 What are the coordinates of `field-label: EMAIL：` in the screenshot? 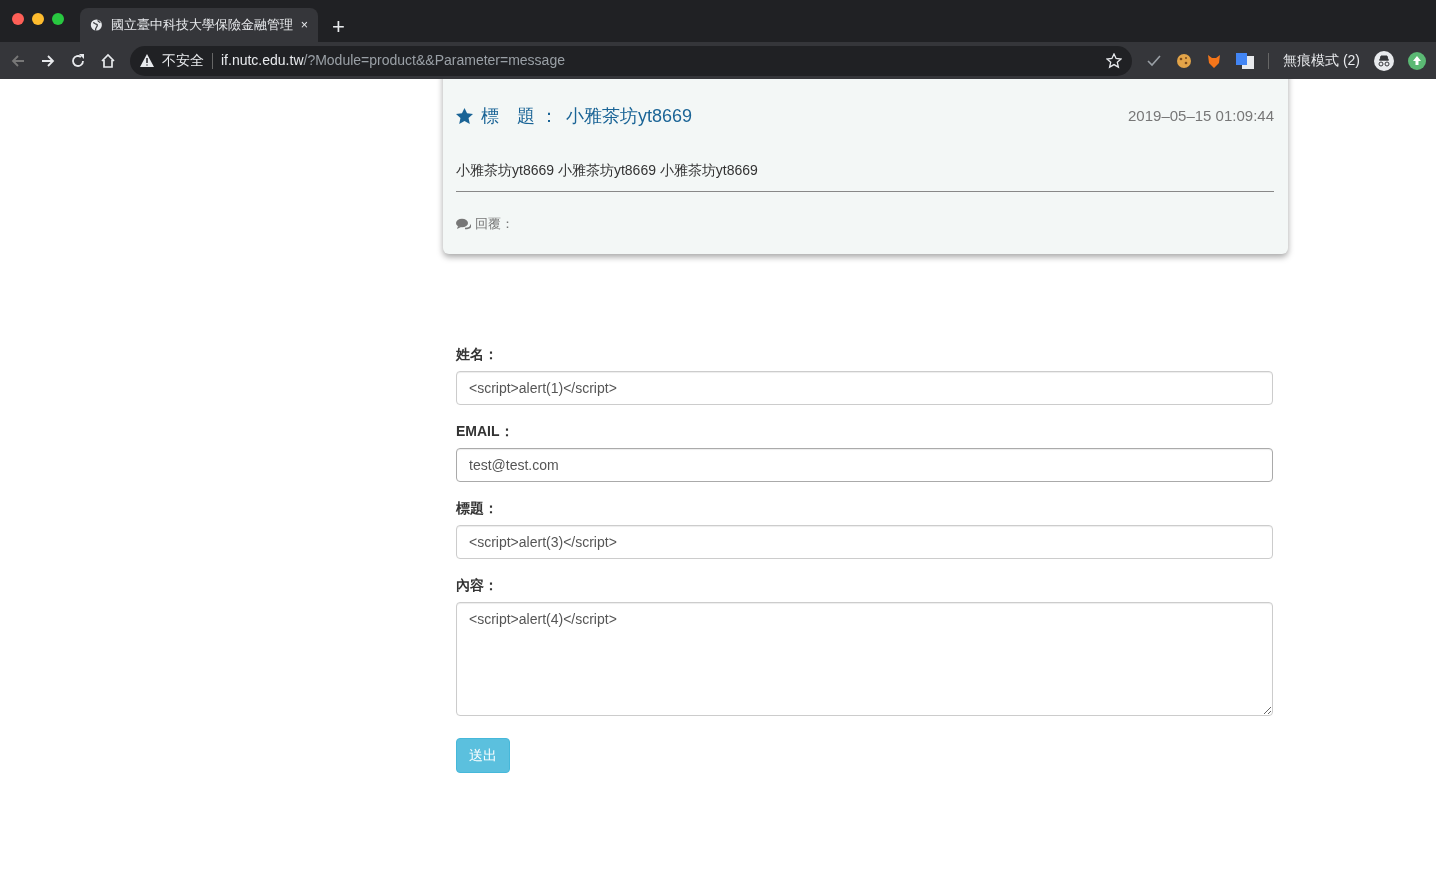 It's located at (485, 431).